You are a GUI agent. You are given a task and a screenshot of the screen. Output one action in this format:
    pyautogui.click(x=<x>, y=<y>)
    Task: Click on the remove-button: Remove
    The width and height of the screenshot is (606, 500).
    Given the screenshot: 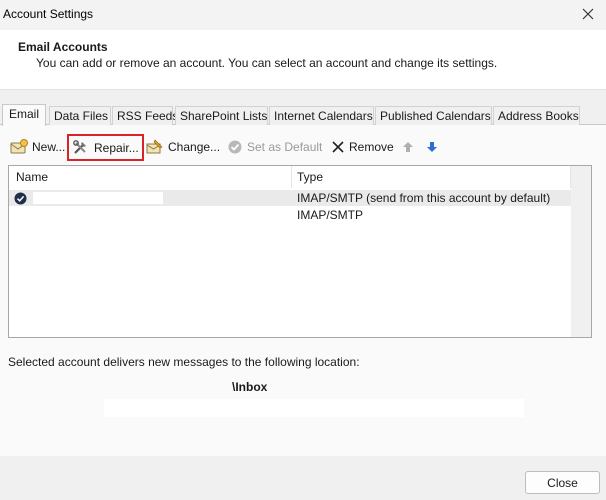 What is the action you would take?
    pyautogui.click(x=362, y=147)
    